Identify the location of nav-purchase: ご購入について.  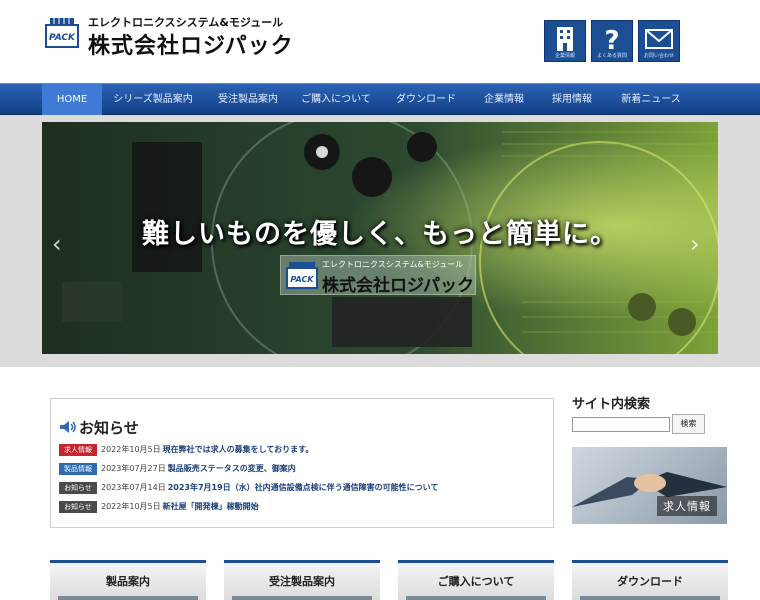
(336, 100).